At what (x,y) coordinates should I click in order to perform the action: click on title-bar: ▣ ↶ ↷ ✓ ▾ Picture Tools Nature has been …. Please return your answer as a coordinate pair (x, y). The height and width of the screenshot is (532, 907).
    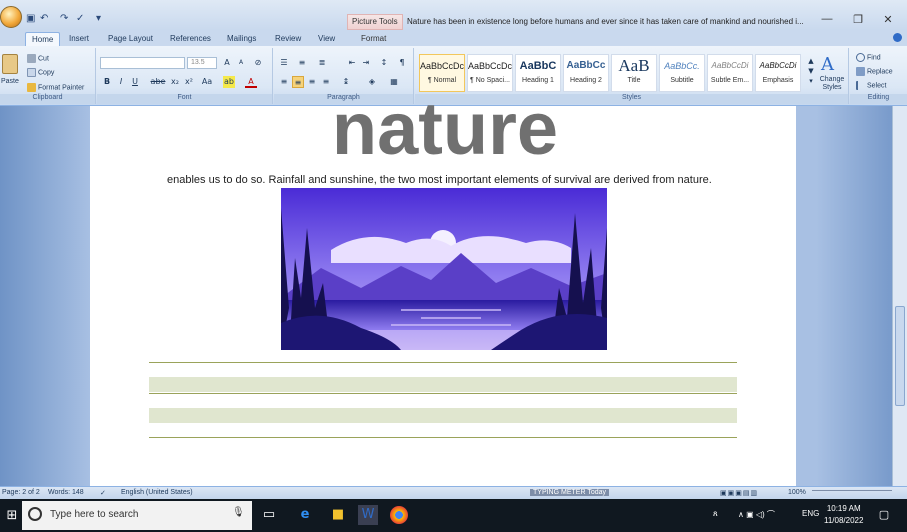
    Looking at the image, I should click on (453, 15).